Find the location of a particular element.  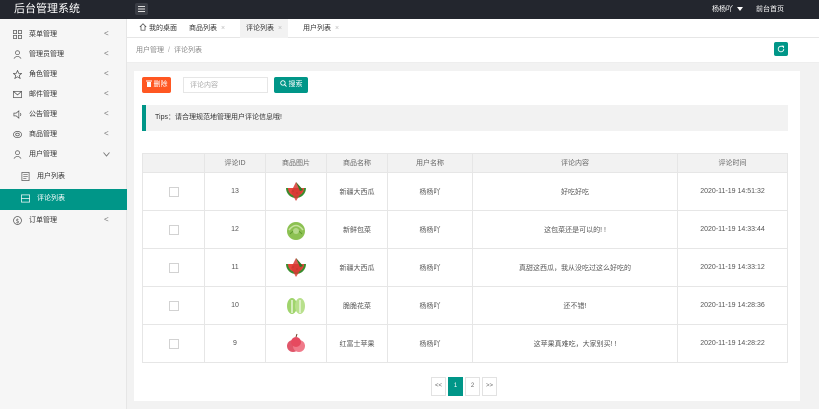

comment-time: 2020-11-19 14:28:36 is located at coordinates (732, 305).